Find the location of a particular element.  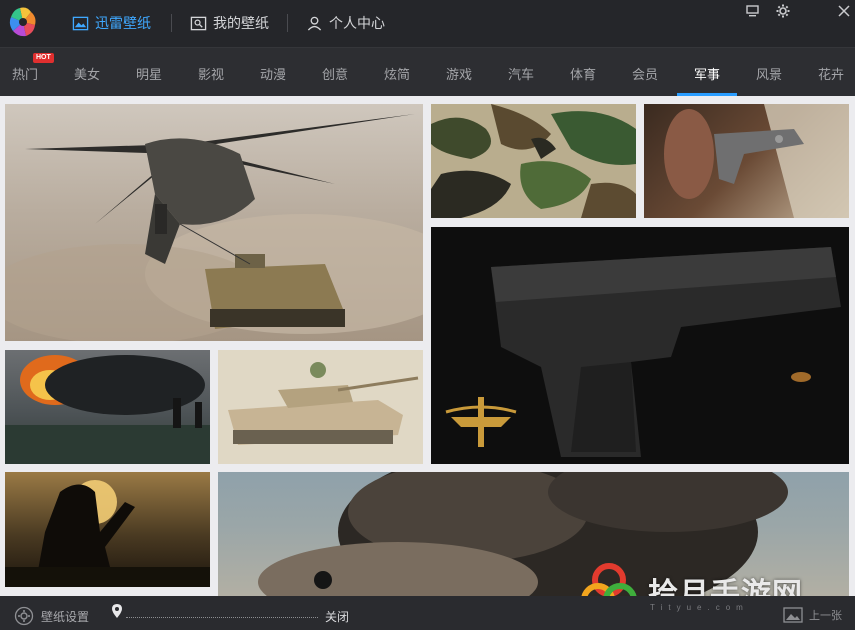

settings-label: 壁纸设置 is located at coordinates (65, 616).